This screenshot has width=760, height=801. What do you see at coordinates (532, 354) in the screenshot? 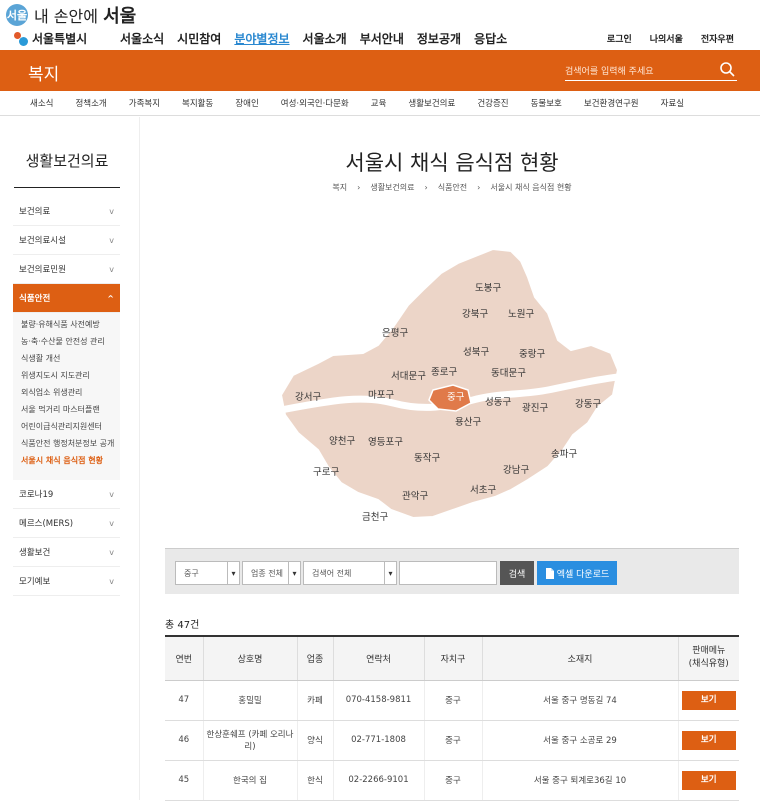
I see `map-district-label: 중랑구` at bounding box center [532, 354].